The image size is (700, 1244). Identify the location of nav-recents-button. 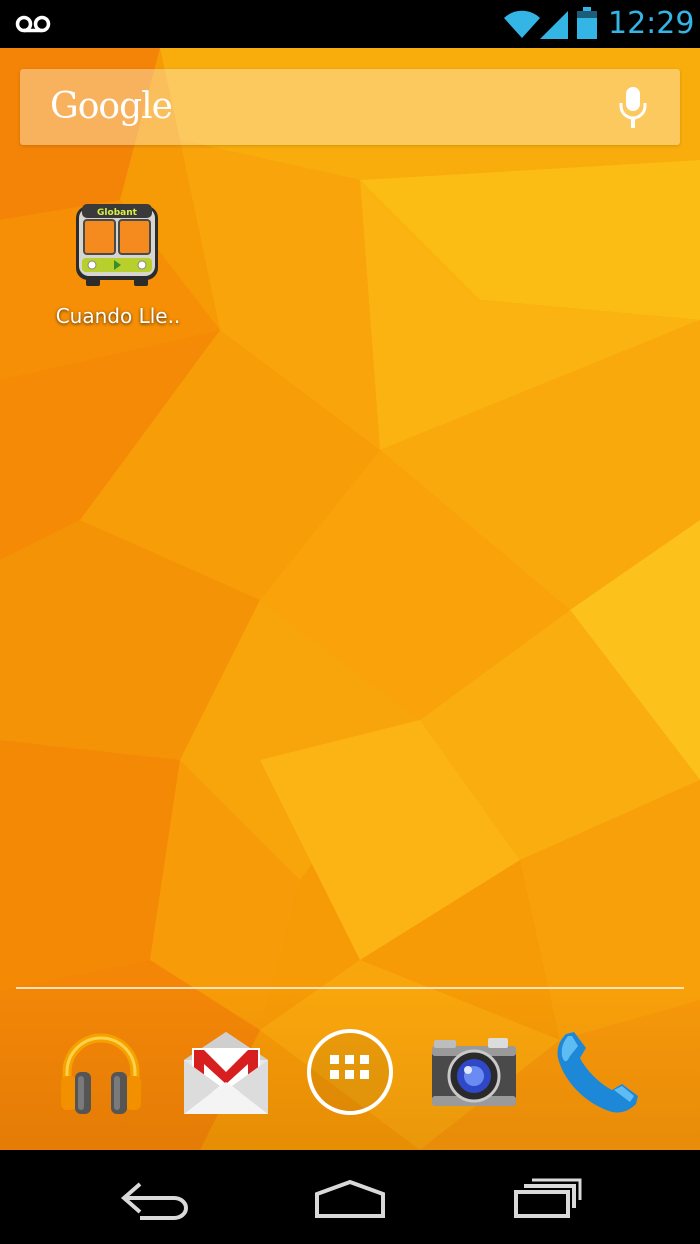
(547, 1198).